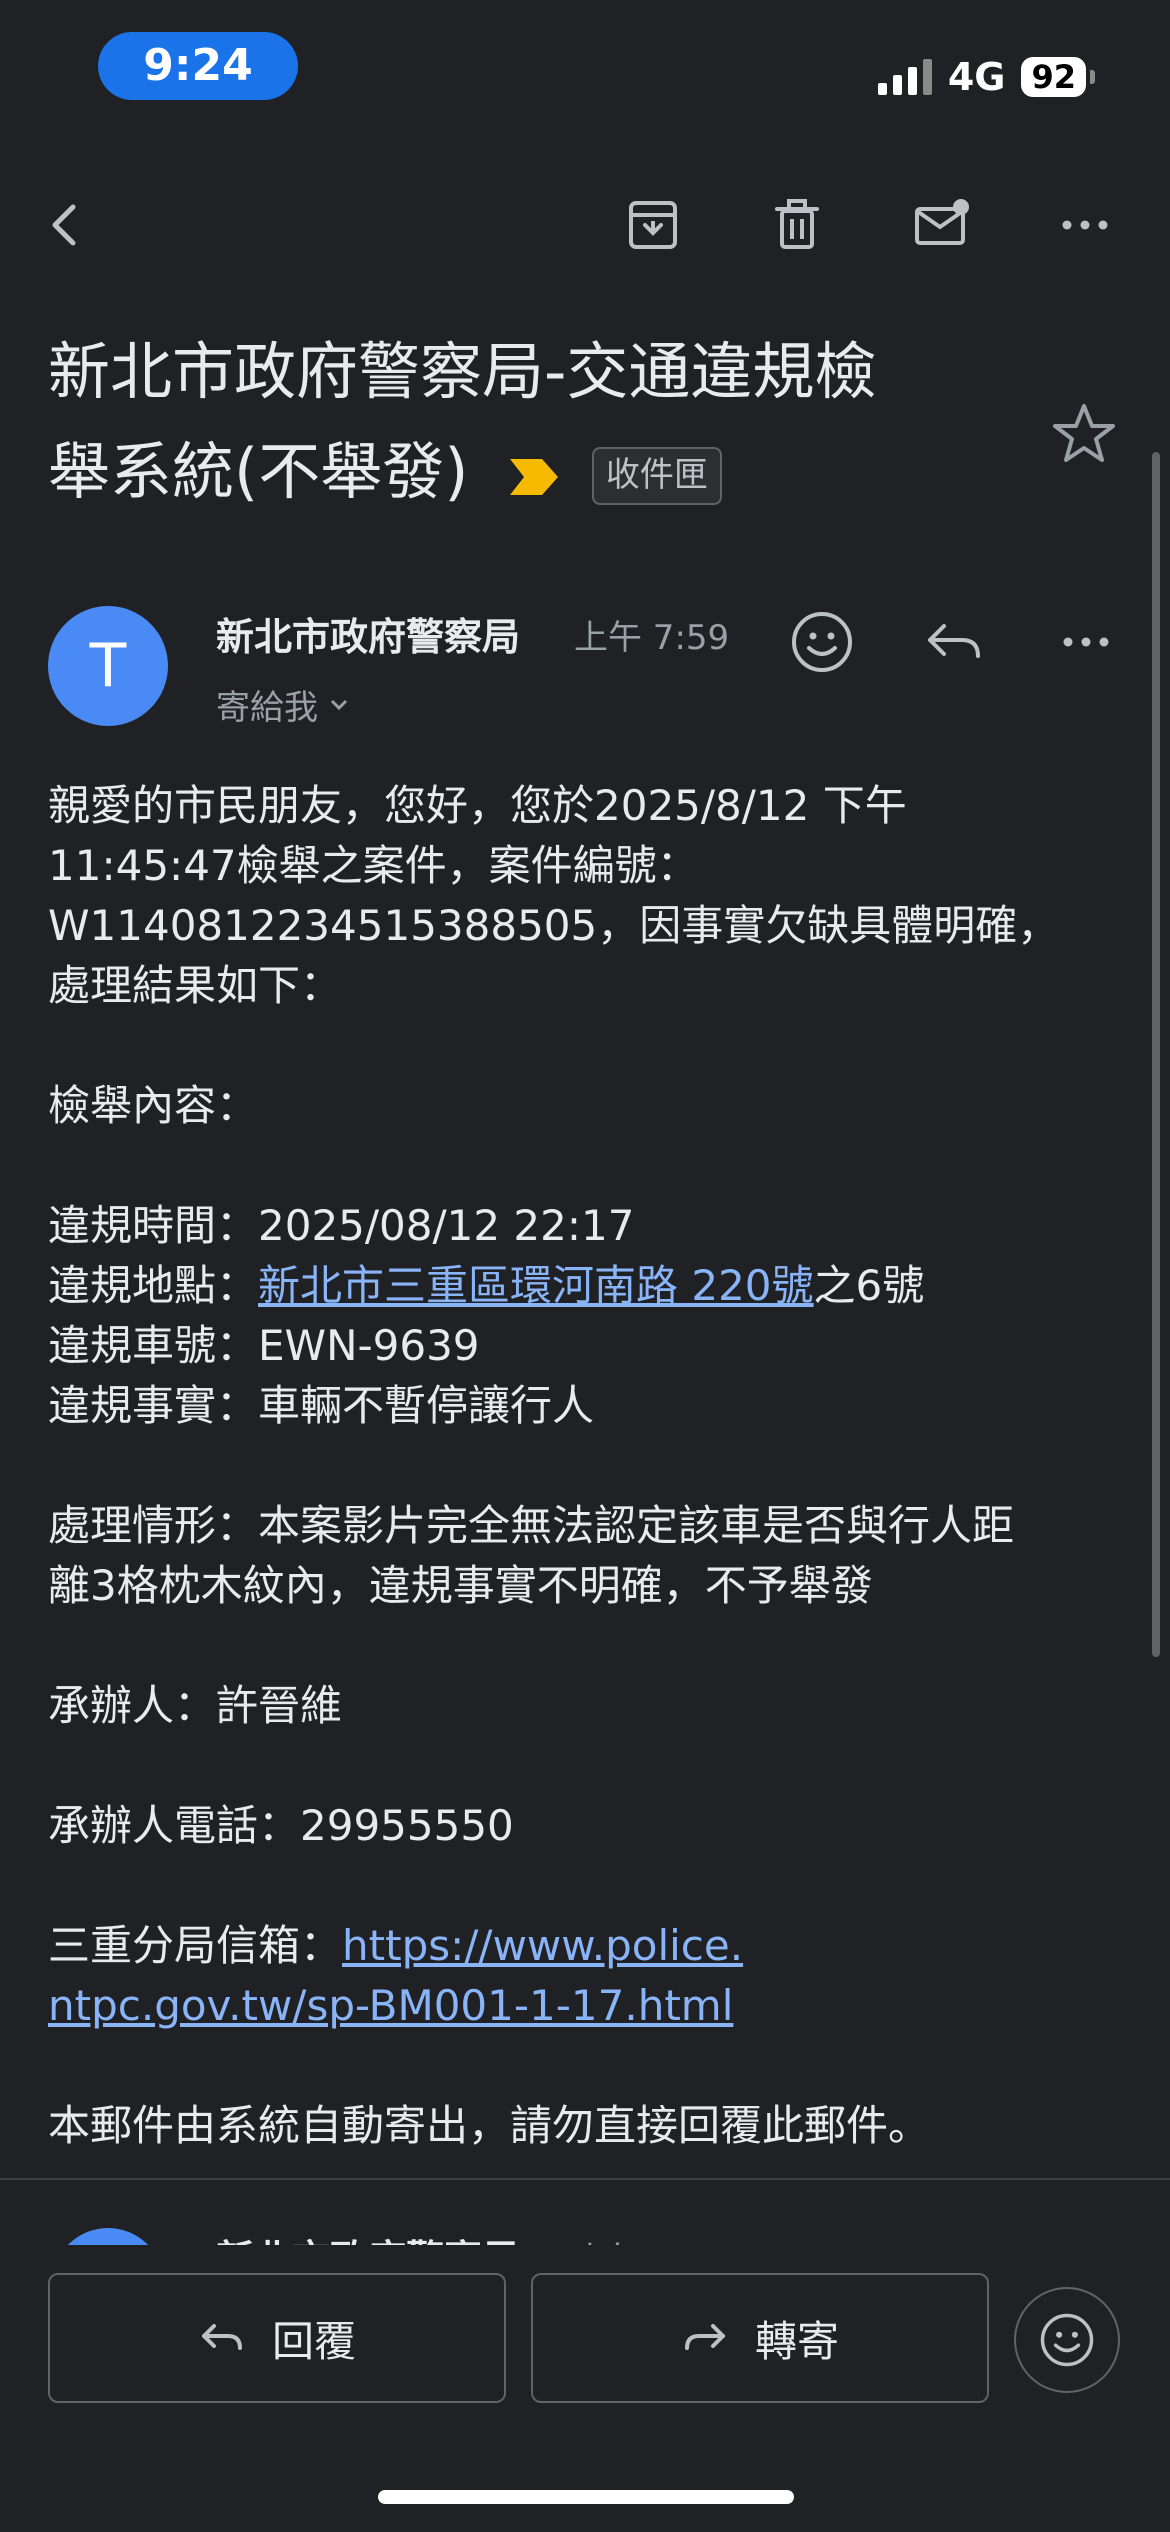  I want to click on body-paragraph-line: W1140812234515388505，因事實欠缺具體明確，, so click(554, 925).